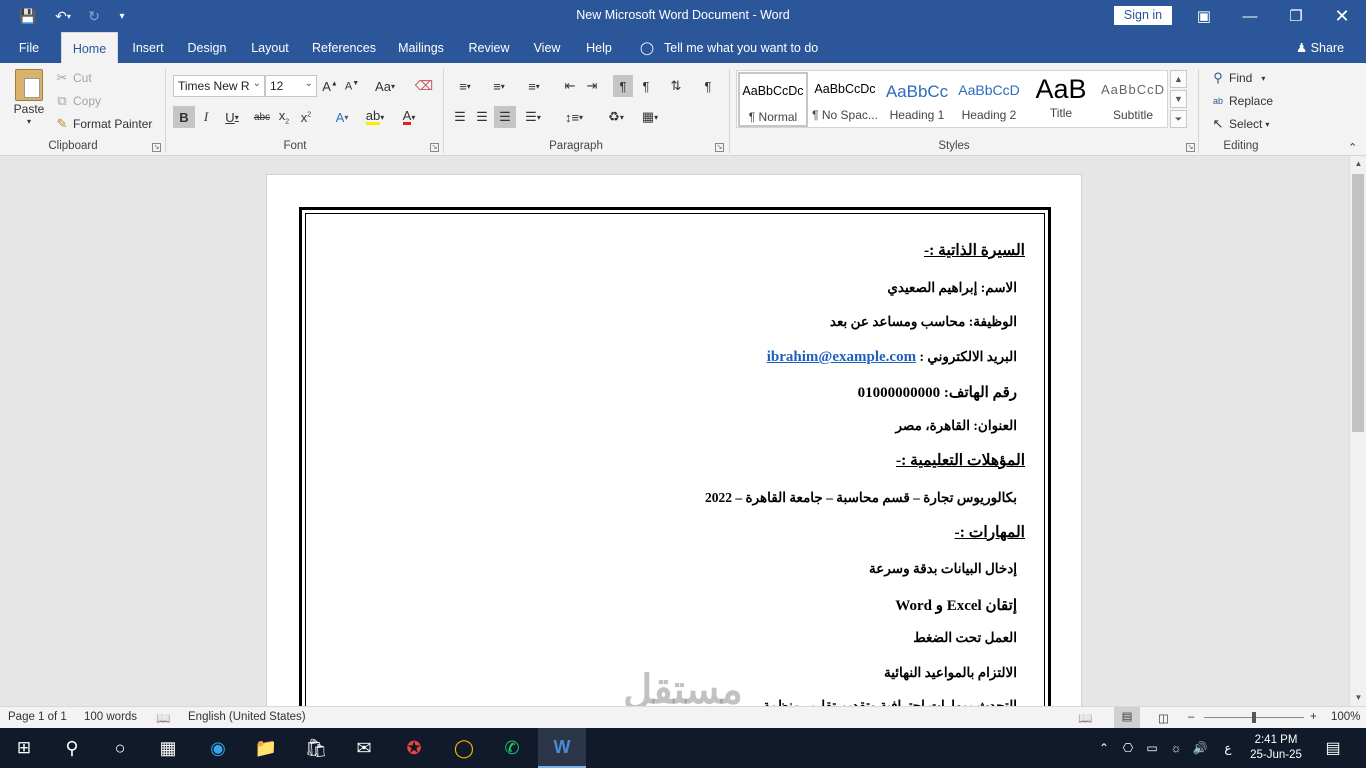 The height and width of the screenshot is (768, 1366). I want to click on font-size-select: 12 ⌄, so click(291, 86).